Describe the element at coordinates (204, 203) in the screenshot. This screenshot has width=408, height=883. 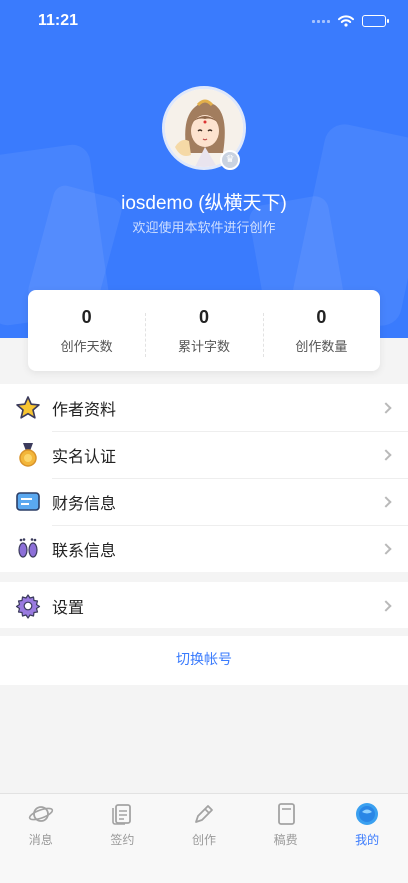
I see `username: iosdemo (纵横天下)` at that location.